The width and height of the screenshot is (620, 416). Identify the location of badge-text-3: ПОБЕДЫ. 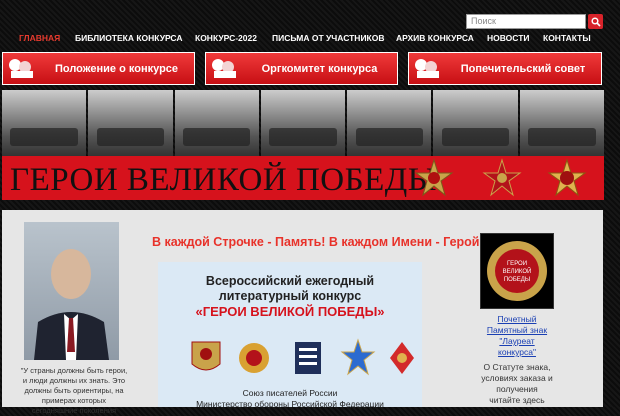
(517, 280).